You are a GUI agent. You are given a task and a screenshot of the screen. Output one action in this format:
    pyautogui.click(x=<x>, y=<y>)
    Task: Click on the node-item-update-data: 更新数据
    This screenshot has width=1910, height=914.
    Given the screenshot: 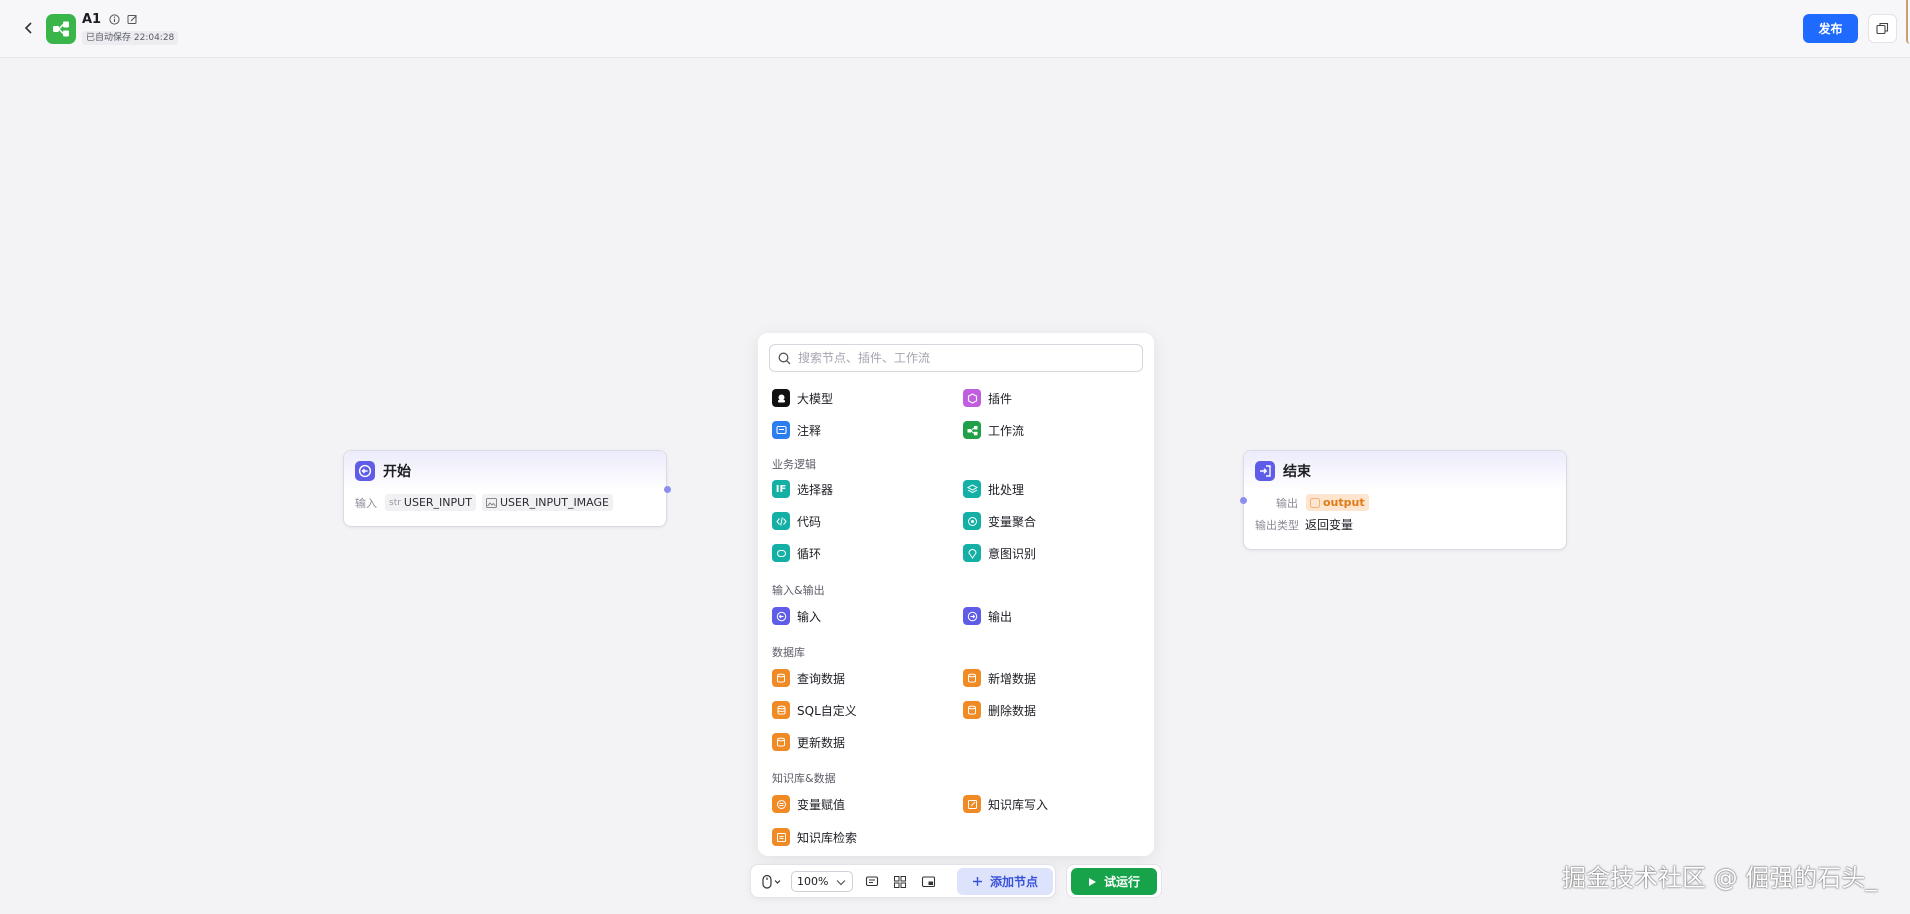 What is the action you would take?
    pyautogui.click(x=808, y=742)
    